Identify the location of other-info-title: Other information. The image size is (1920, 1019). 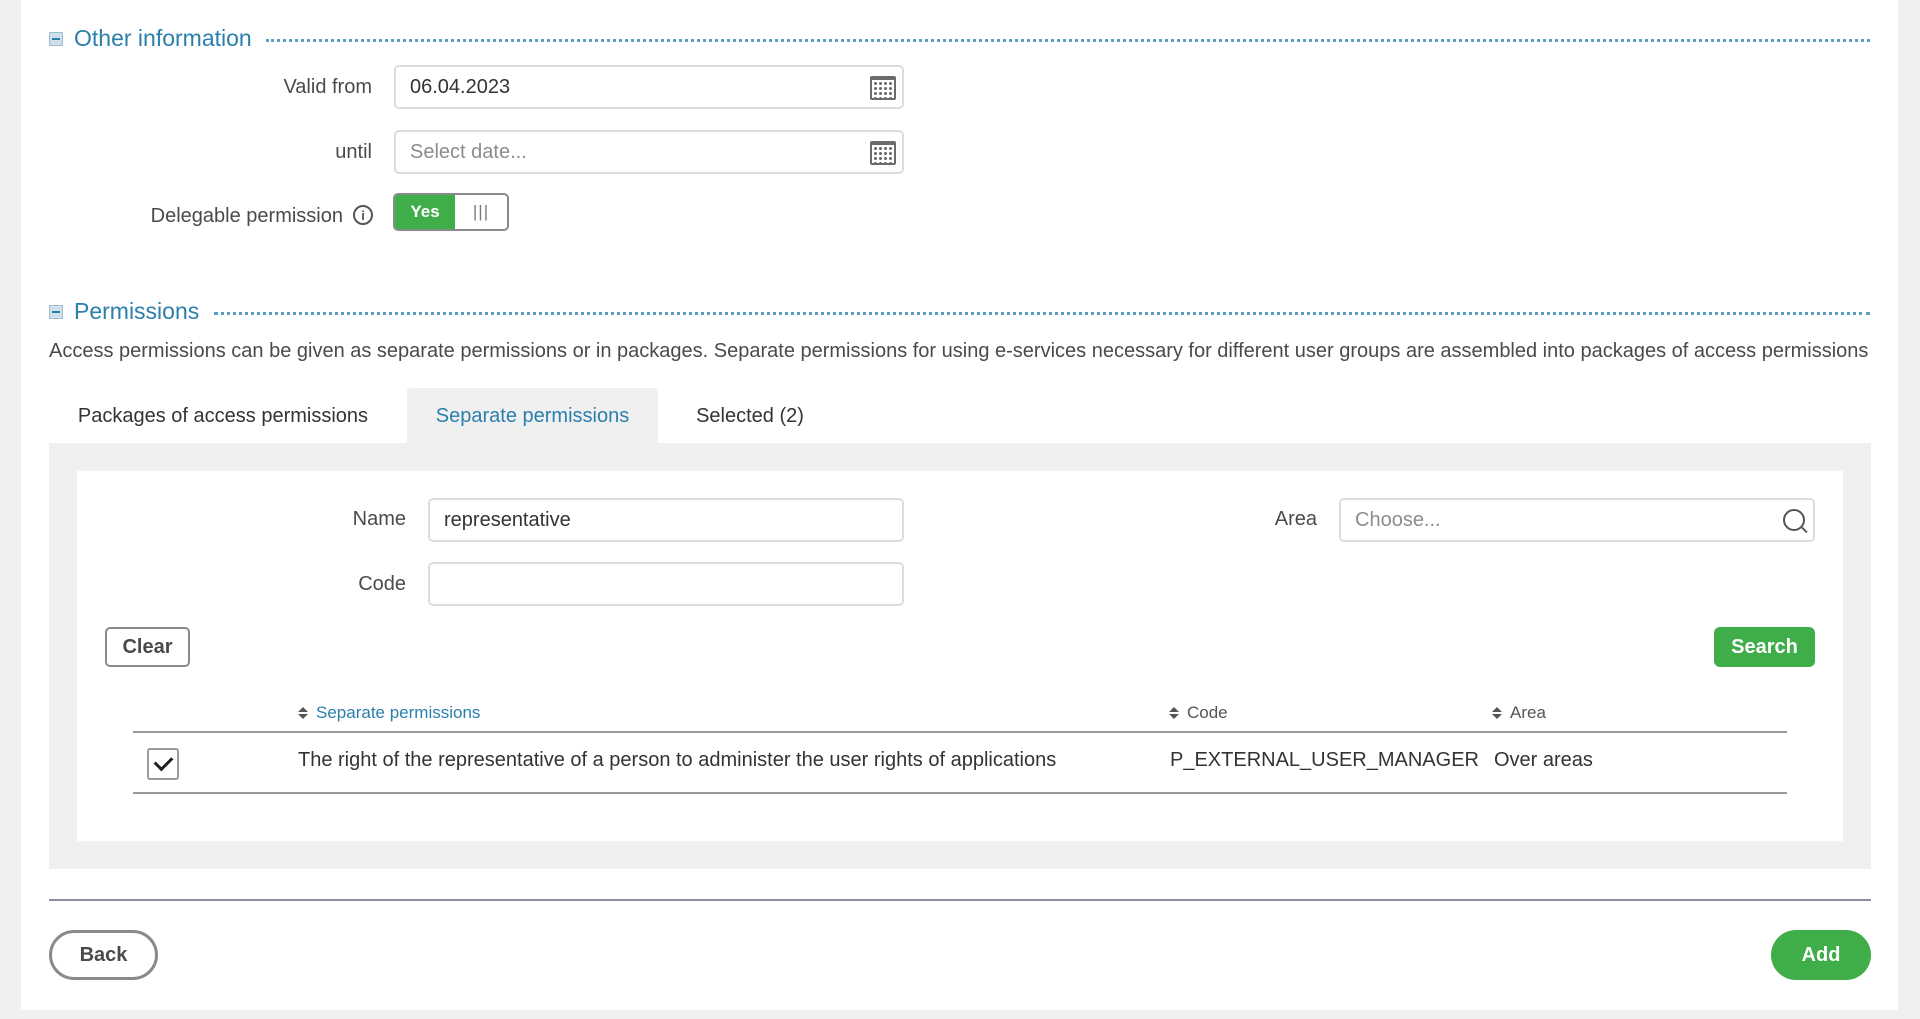
(163, 38).